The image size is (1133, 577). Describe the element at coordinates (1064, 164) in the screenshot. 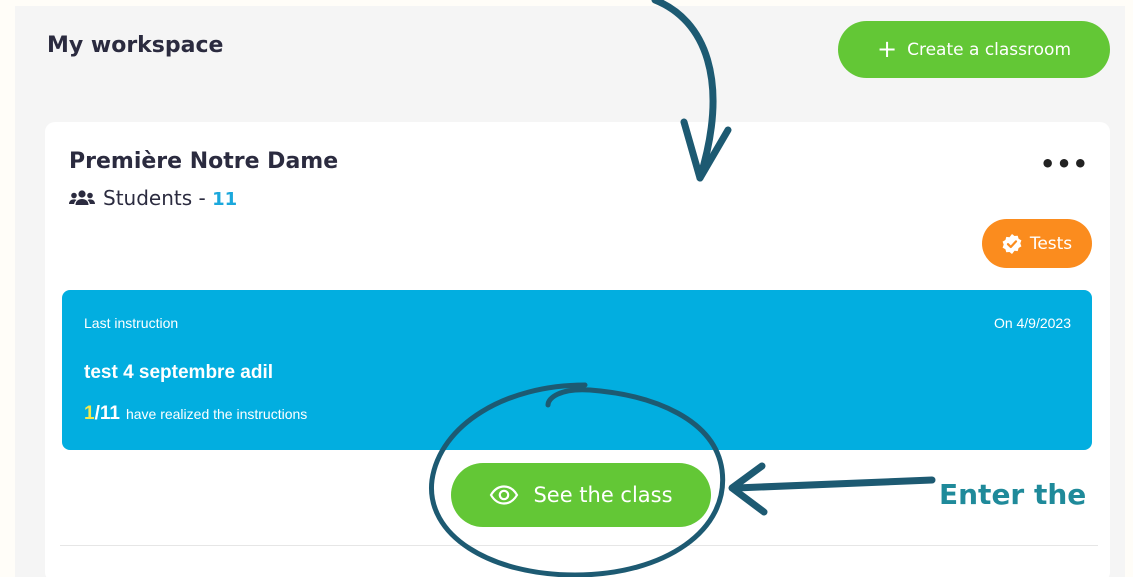

I see `more-options-icon: •••` at that location.